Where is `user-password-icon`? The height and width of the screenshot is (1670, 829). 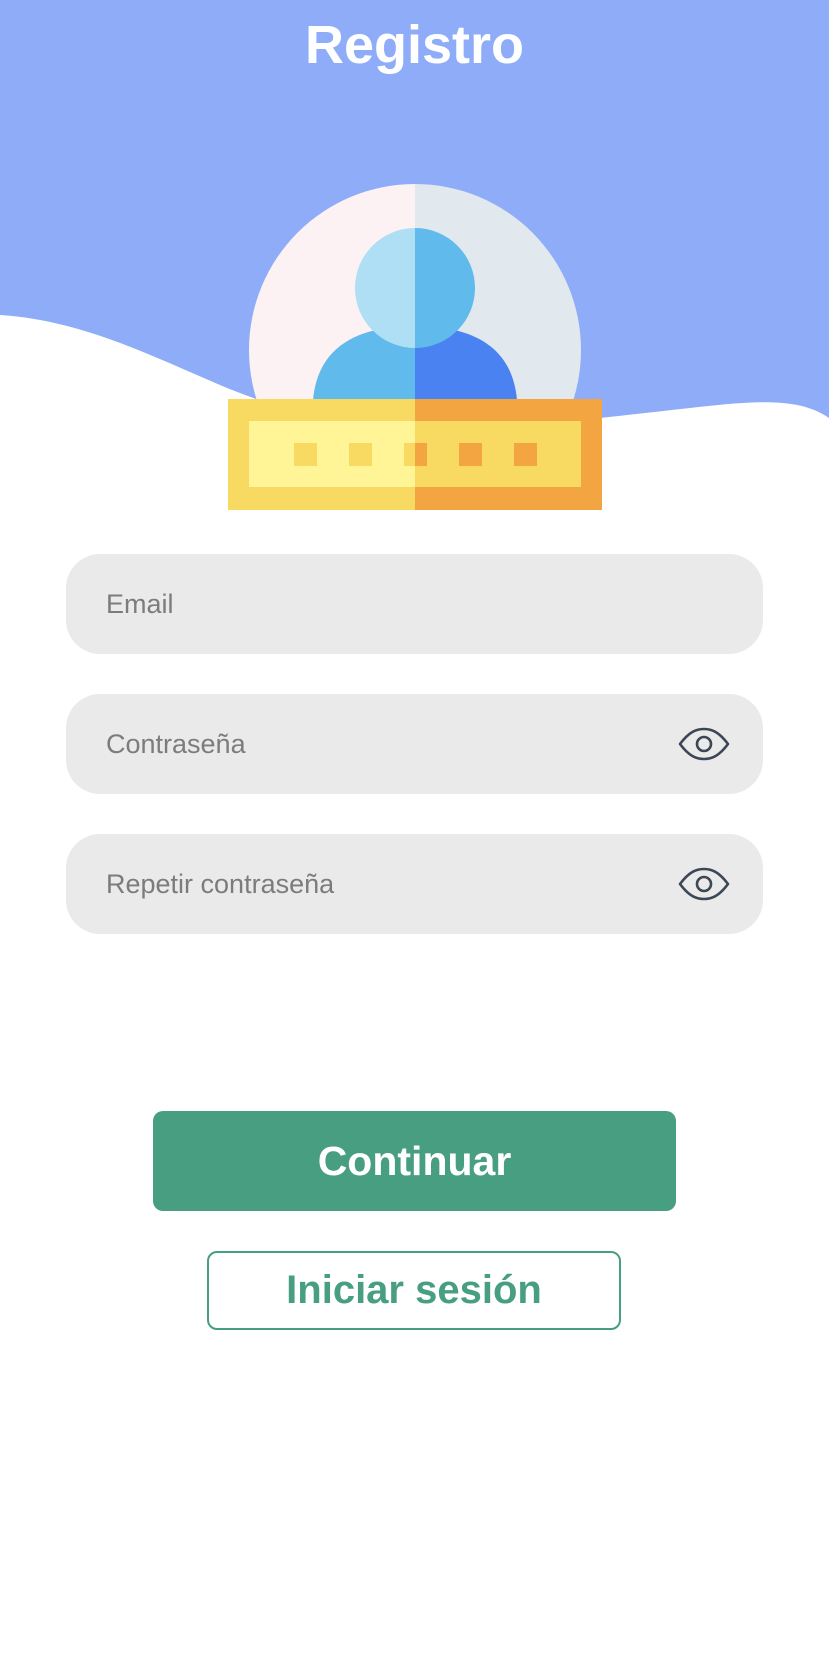 user-password-icon is located at coordinates (415, 347).